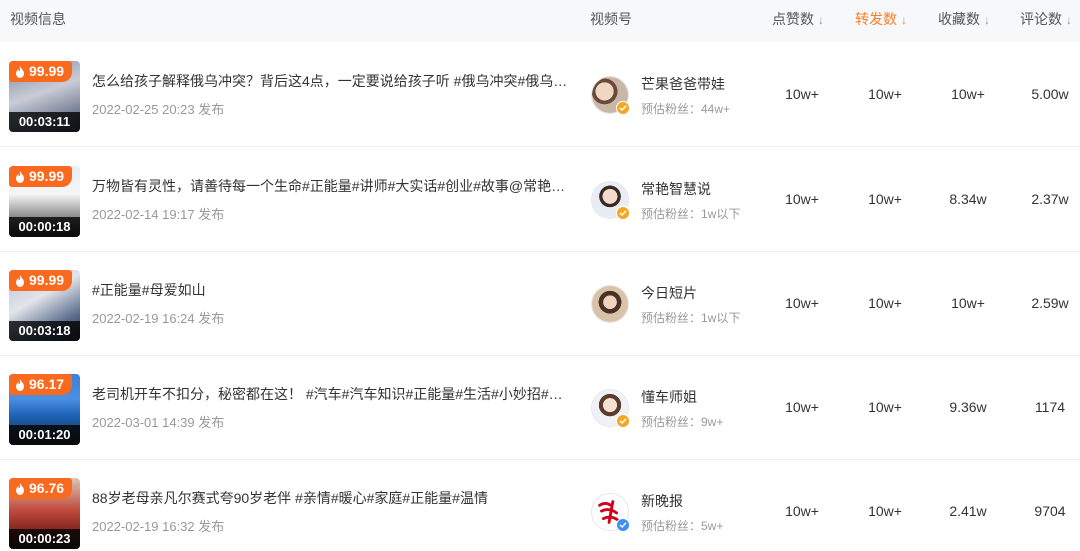  I want to click on score-value: 96.17, so click(47, 384).